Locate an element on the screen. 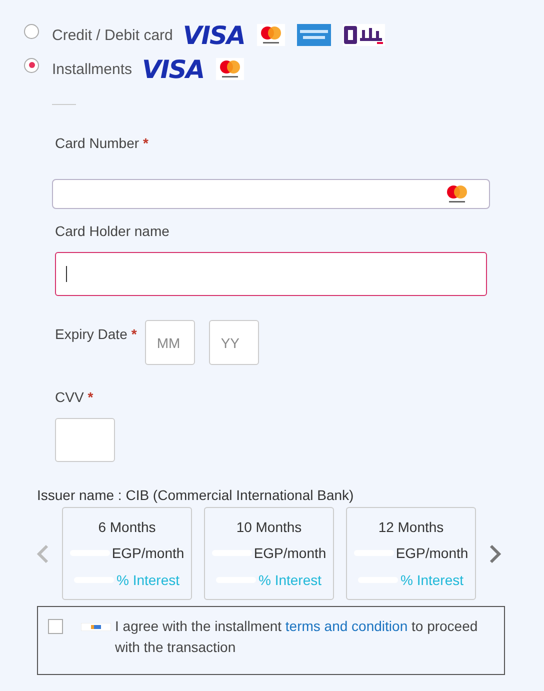 The width and height of the screenshot is (544, 691). plan-duration: 12 Months is located at coordinates (411, 527).